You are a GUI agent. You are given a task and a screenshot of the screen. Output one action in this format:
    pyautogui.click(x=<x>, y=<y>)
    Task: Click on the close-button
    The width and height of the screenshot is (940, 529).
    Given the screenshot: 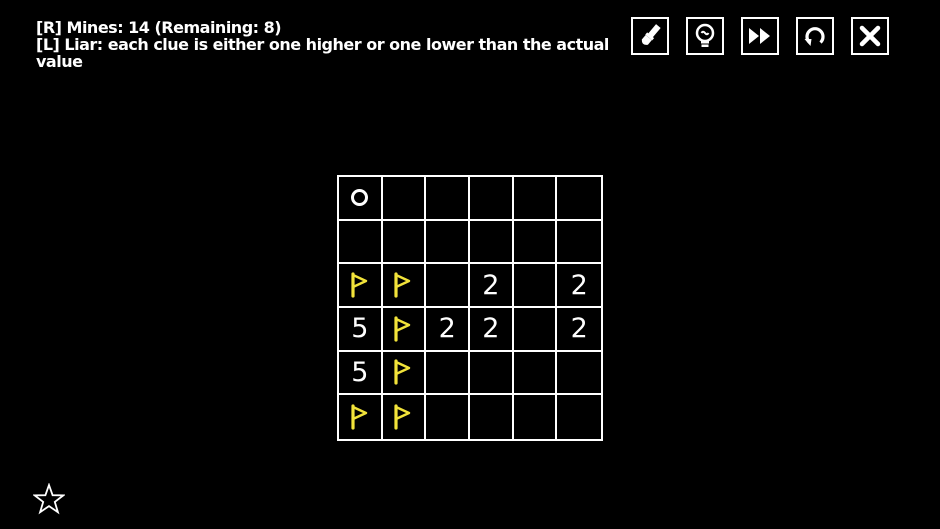 What is the action you would take?
    pyautogui.click(x=870, y=36)
    